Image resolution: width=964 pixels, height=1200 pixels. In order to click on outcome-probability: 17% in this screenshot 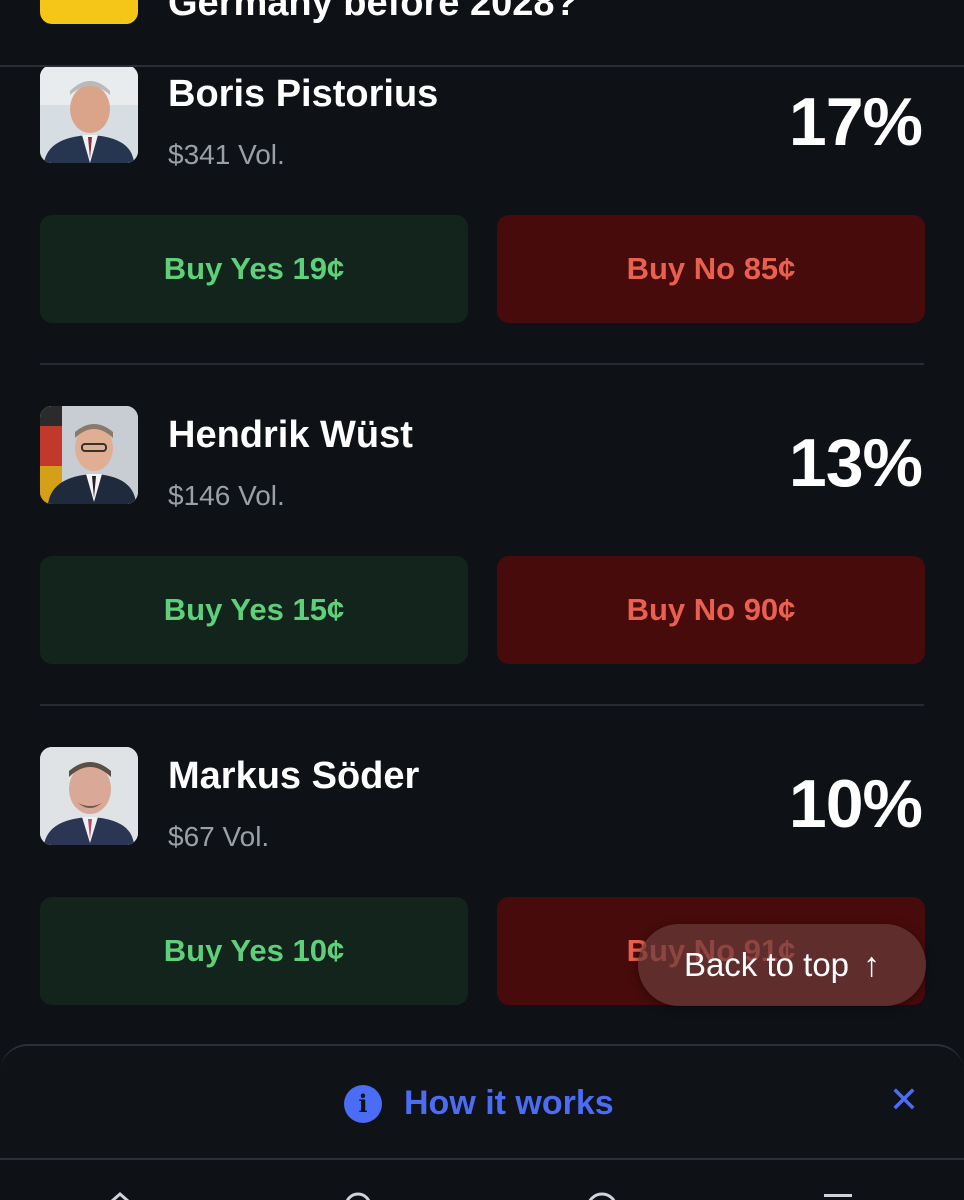, I will do `click(855, 122)`.